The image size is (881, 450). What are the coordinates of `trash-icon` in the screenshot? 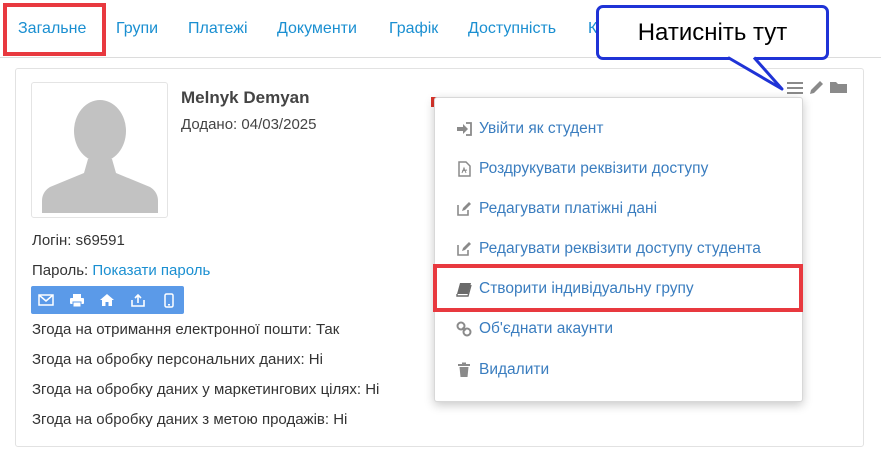 It's located at (464, 370).